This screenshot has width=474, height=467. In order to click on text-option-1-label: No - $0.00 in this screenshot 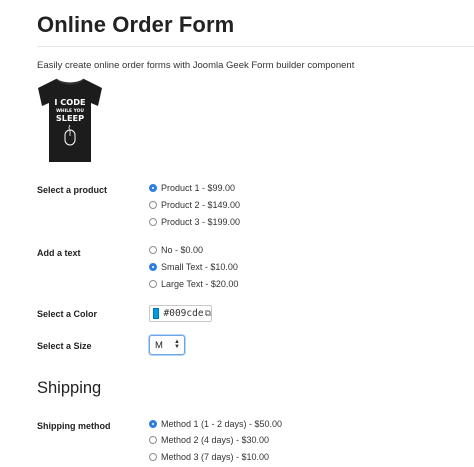, I will do `click(182, 250)`.